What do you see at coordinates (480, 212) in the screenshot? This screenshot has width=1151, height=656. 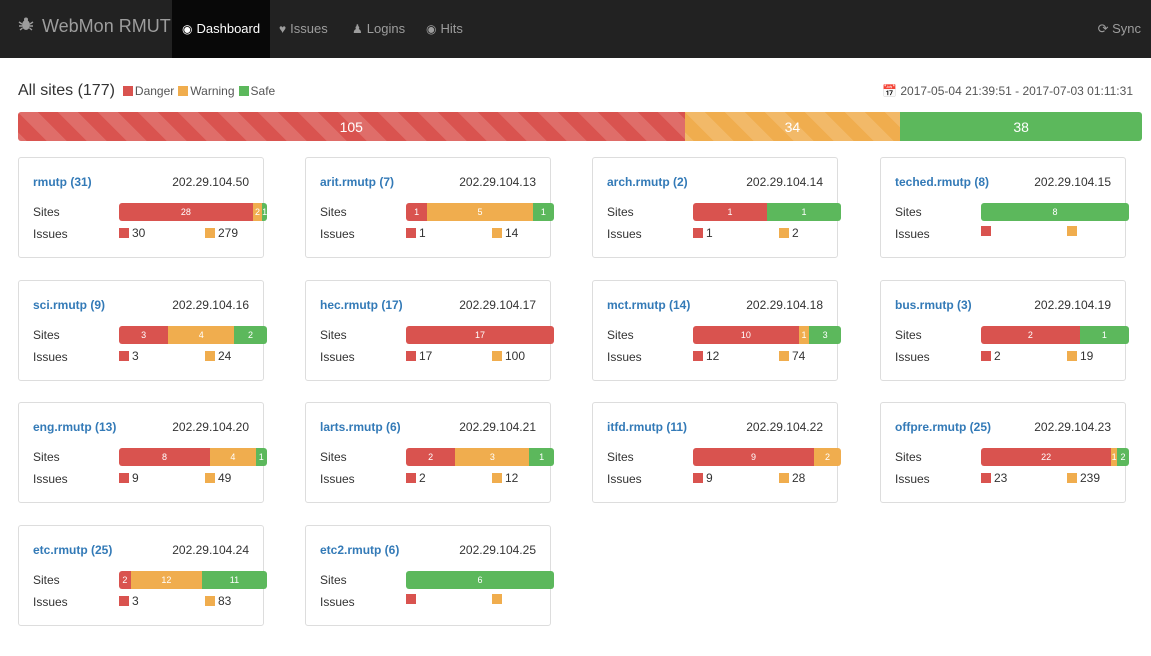 I see `warning-segment: 5` at bounding box center [480, 212].